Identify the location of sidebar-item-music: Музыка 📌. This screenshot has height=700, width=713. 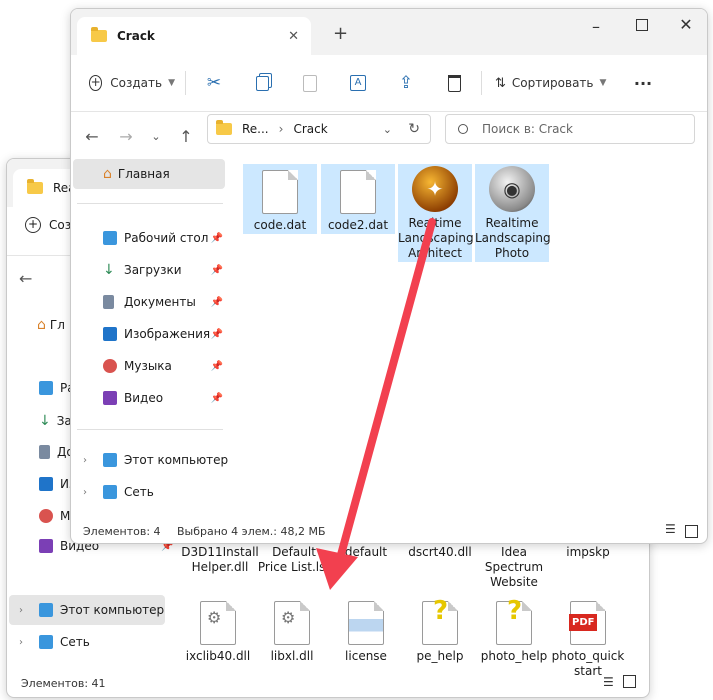
(150, 366).